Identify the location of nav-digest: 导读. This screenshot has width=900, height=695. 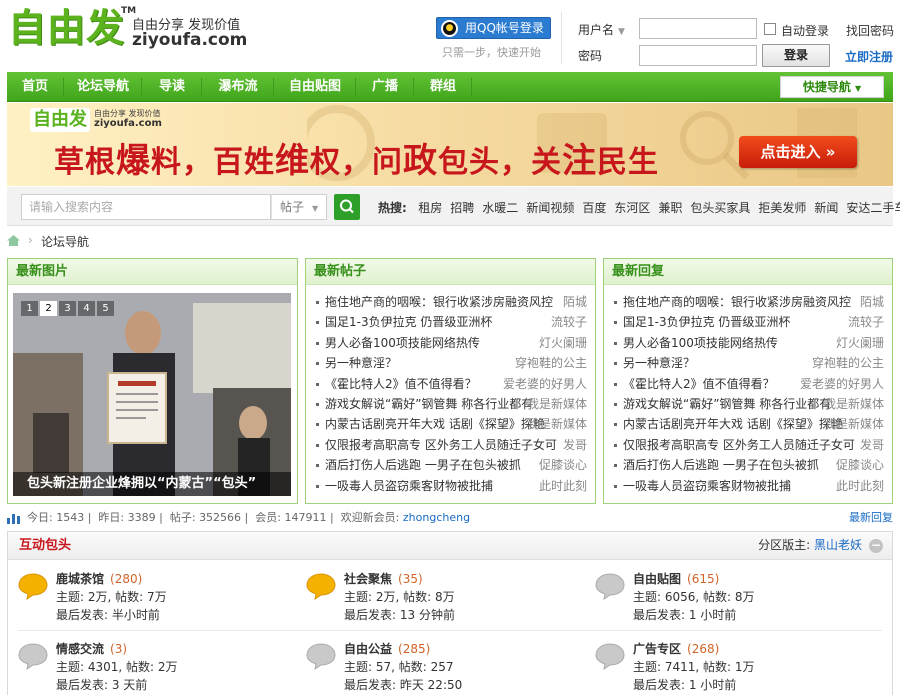
(172, 87).